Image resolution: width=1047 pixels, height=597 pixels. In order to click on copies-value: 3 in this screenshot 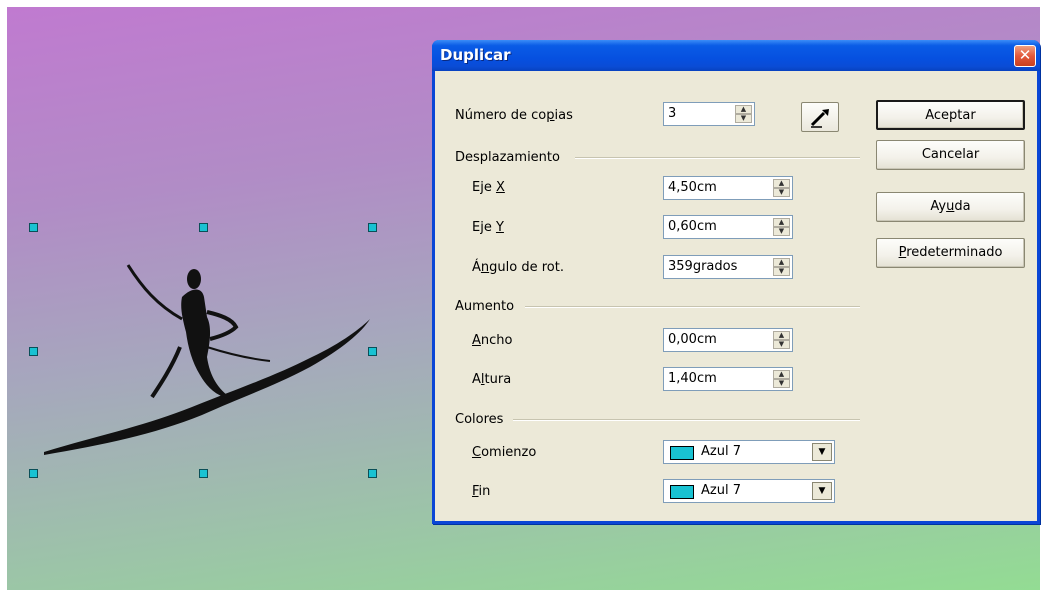, I will do `click(672, 113)`.